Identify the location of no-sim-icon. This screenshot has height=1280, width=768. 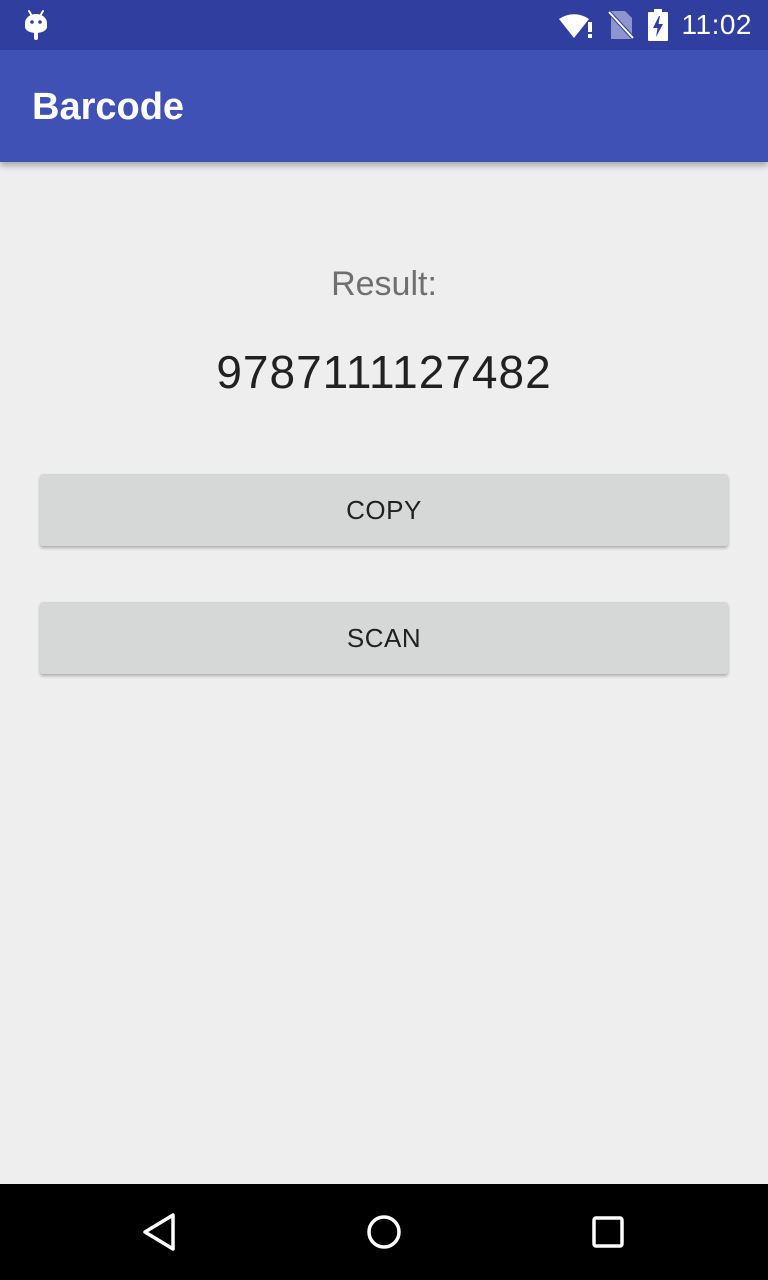
(620, 25).